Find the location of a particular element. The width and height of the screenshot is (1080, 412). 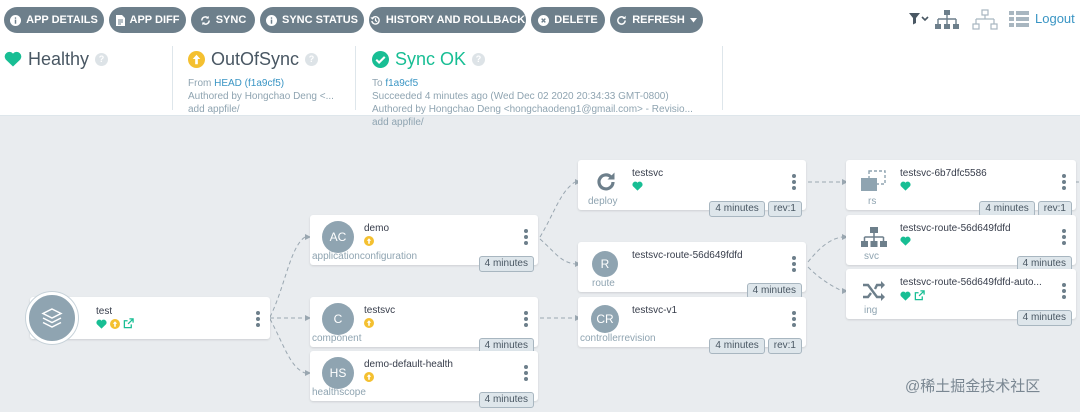

to-revision-link: f1a9cf5 is located at coordinates (401, 83).